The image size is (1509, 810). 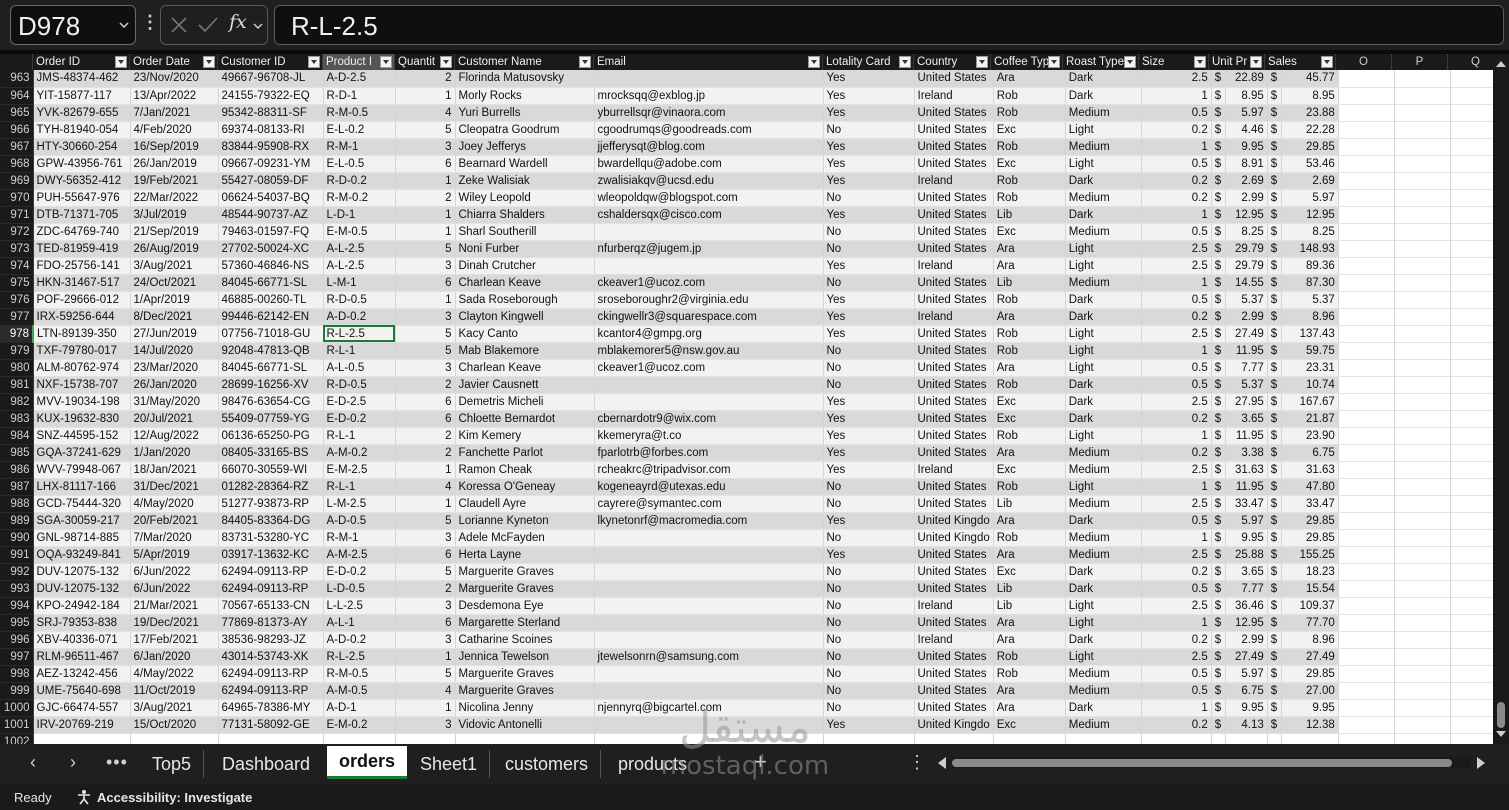 I want to click on table-cell: Exc, so click(x=1029, y=470).